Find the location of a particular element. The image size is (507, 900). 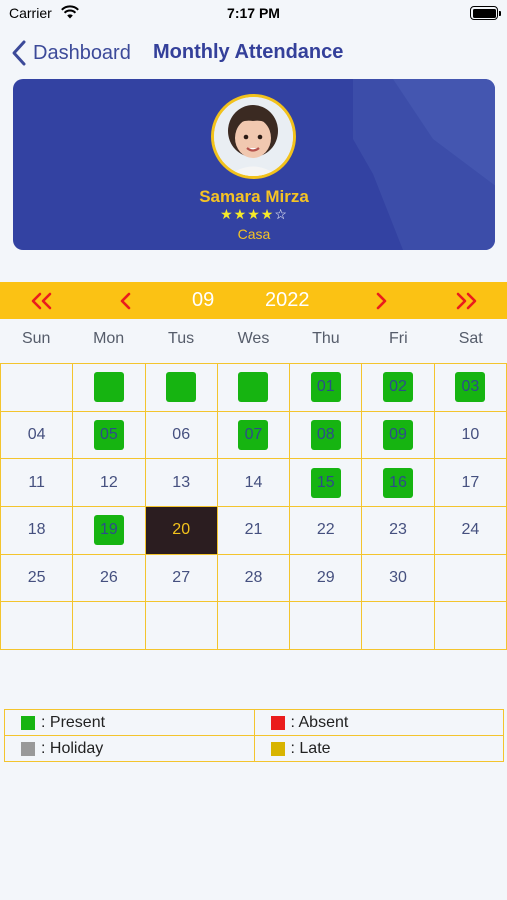

day-number: 10 is located at coordinates (470, 434).